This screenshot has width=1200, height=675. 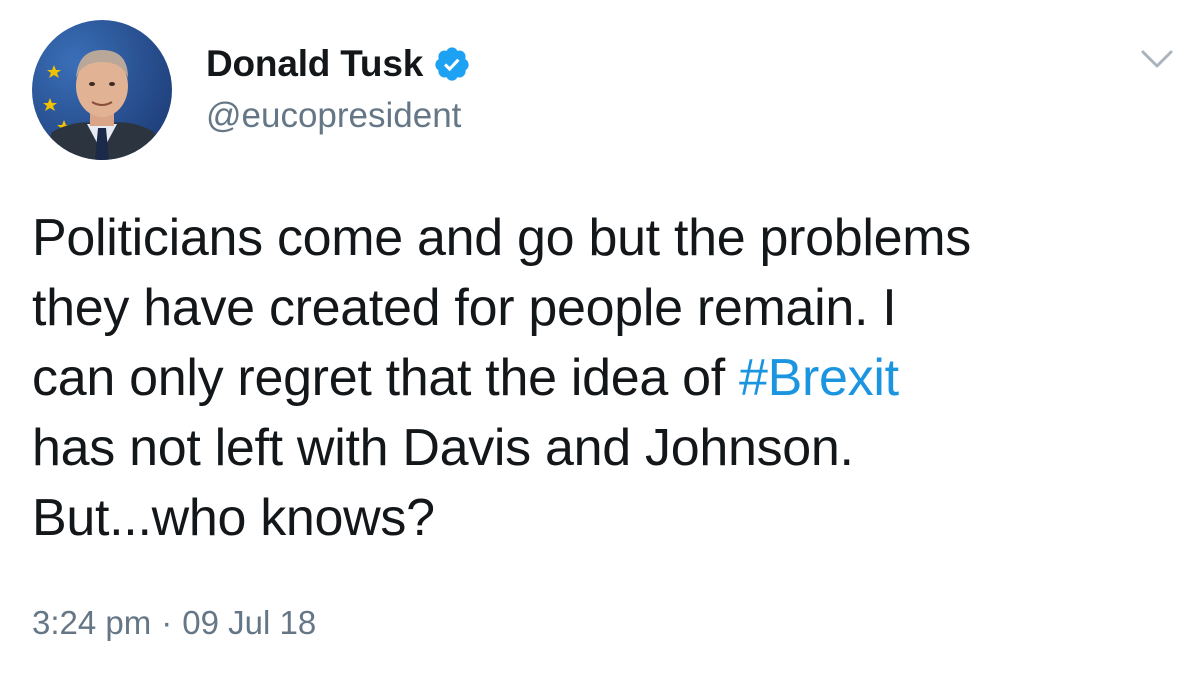 I want to click on display-name: Donald Tusk, so click(x=314, y=64).